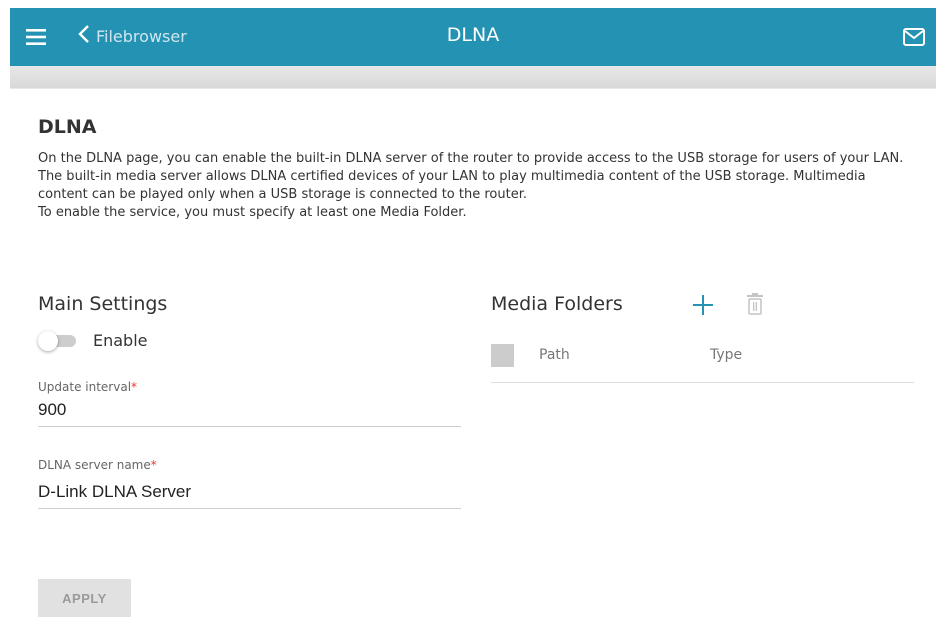  I want to click on update-interval-label: Update interval*, so click(88, 387).